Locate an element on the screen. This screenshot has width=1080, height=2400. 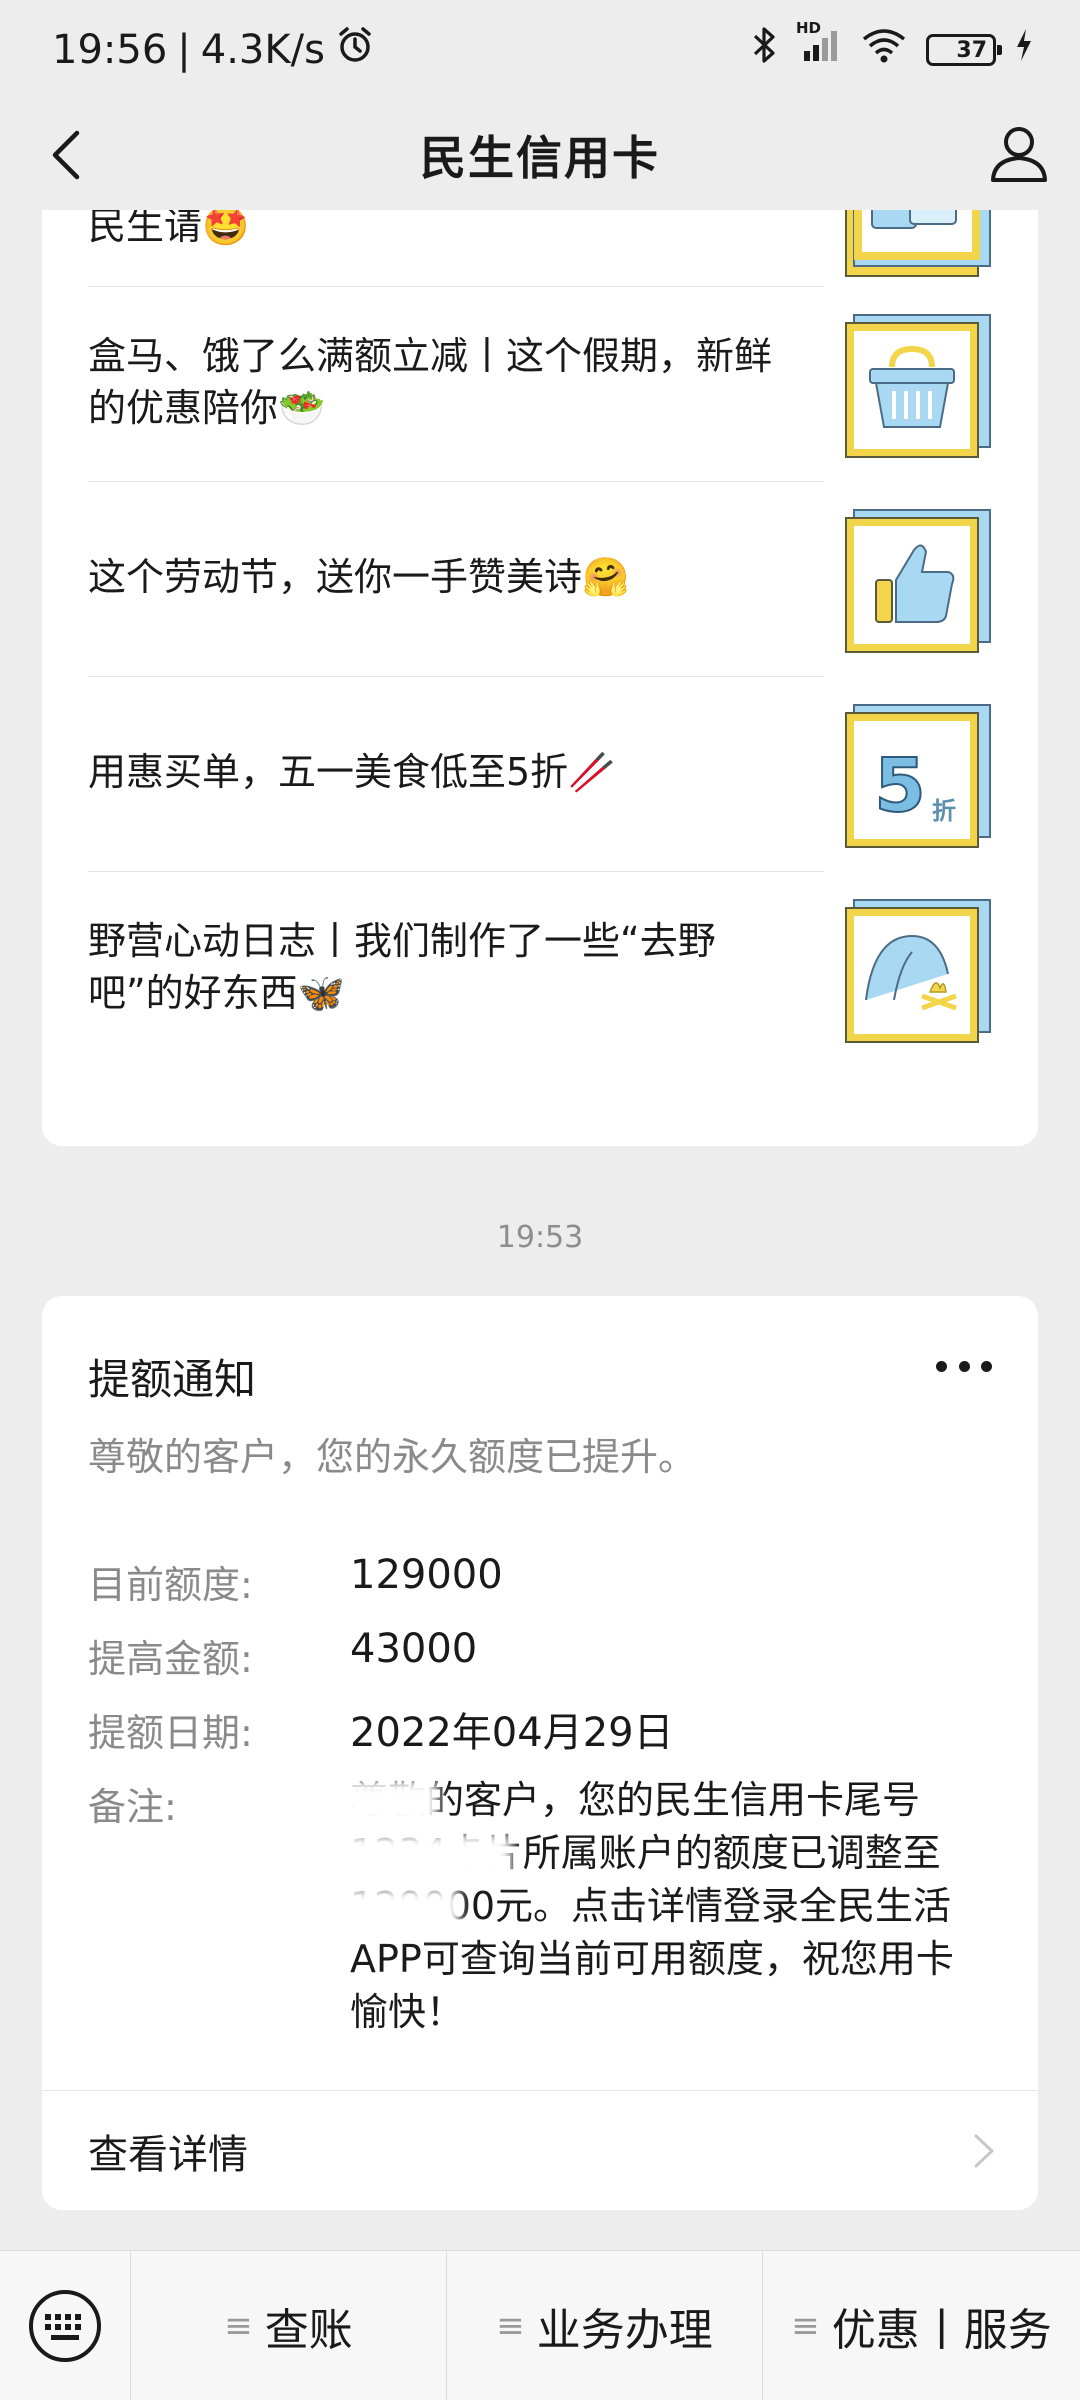
notice-title: 提额通知 is located at coordinates (172, 1379).